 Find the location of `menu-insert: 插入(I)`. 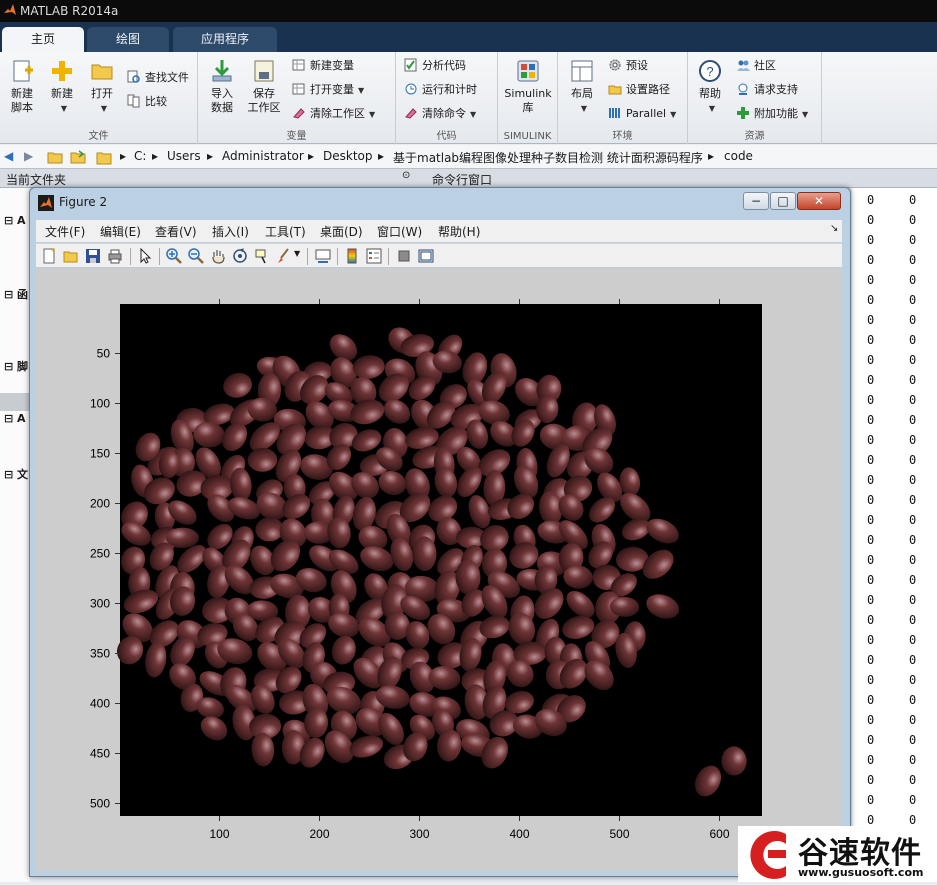

menu-insert: 插入(I) is located at coordinates (230, 231).